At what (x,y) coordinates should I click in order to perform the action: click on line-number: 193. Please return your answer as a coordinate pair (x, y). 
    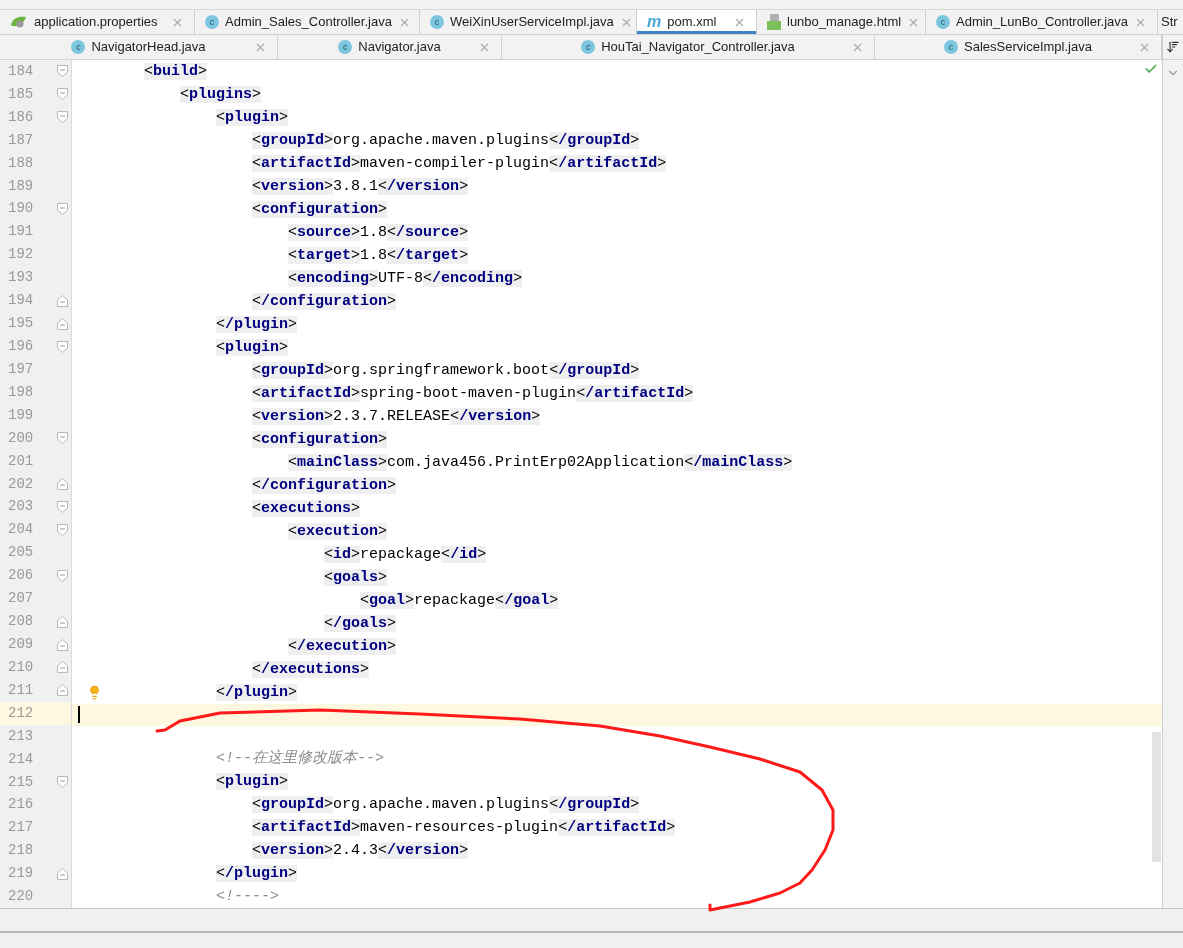
    Looking at the image, I should click on (21, 278).